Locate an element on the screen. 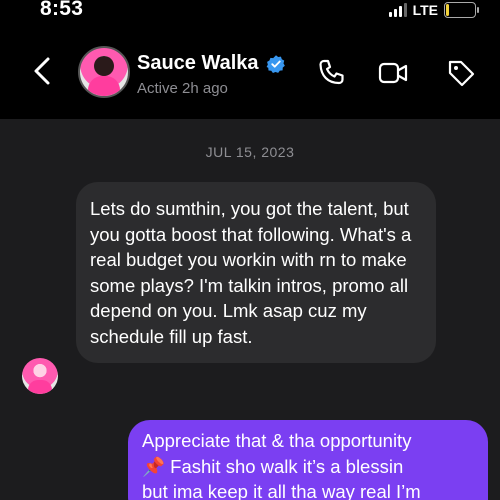 The image size is (500, 500). status-indicators: LTE 10 is located at coordinates (433, 10).